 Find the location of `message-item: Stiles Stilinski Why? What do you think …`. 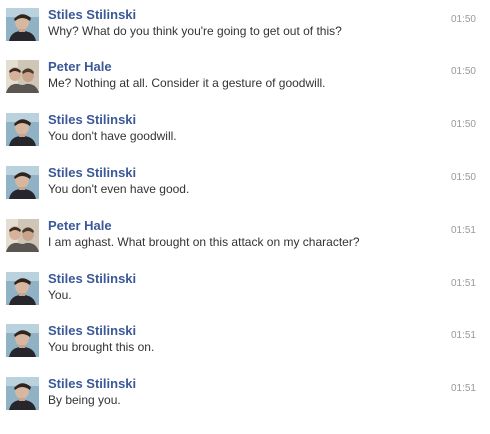

message-item: Stiles Stilinski Why? What do you think … is located at coordinates (245, 29).